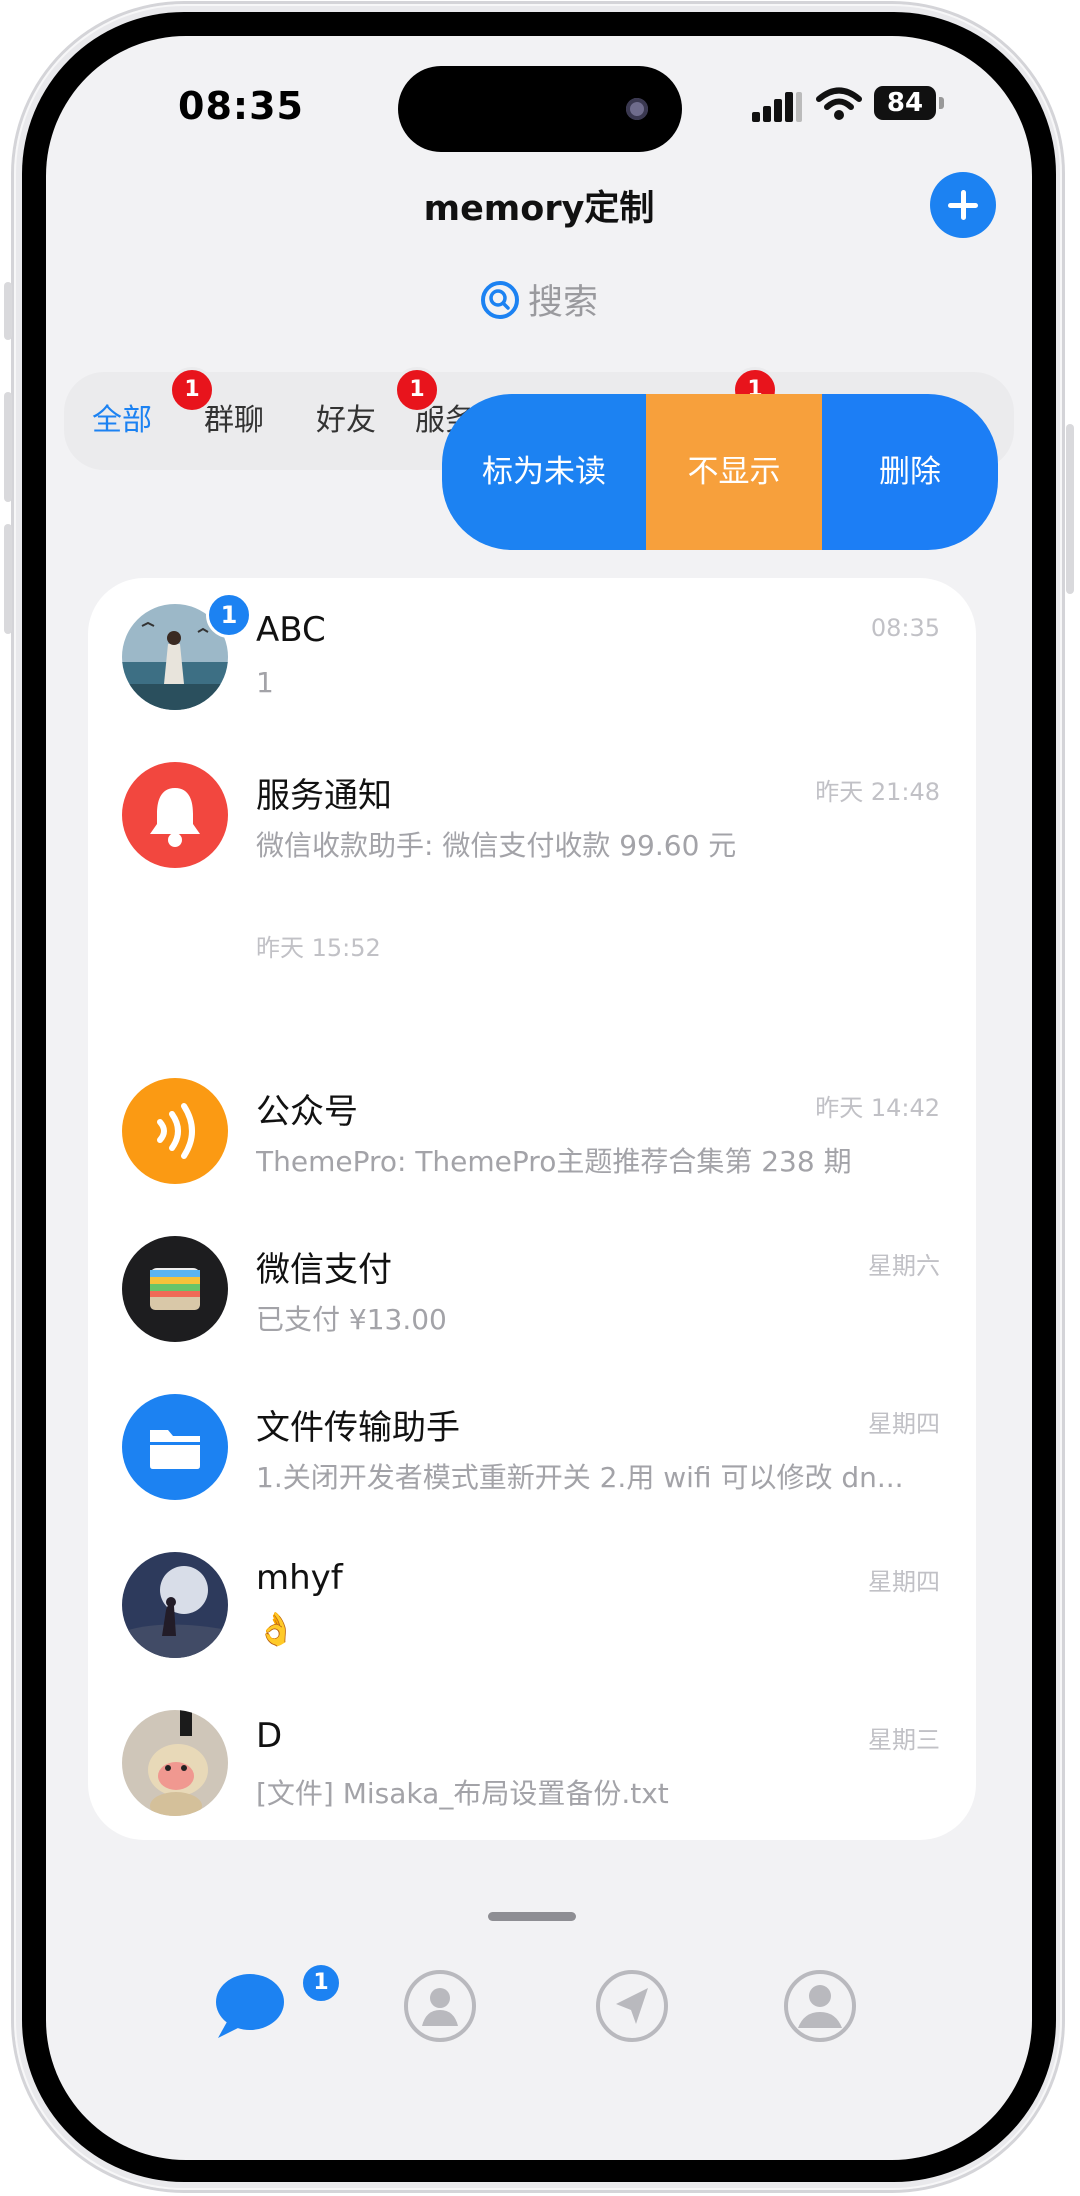 The height and width of the screenshot is (2196, 1080). Describe the element at coordinates (499, 299) in the screenshot. I see `search-icon` at that location.